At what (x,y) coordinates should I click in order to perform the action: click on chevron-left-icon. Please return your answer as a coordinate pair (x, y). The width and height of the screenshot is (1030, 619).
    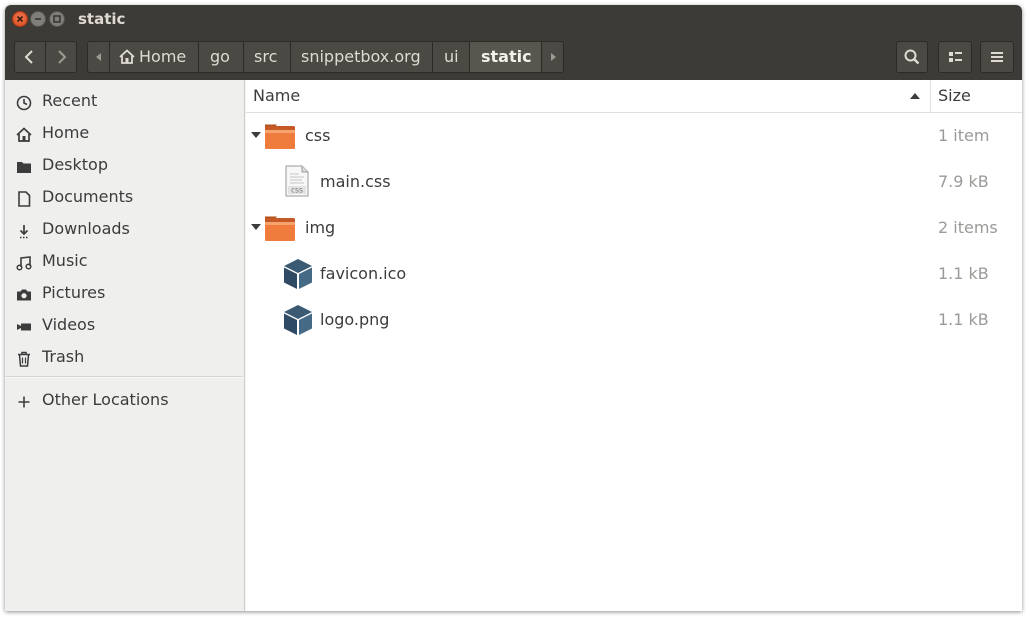
    Looking at the image, I should click on (28, 57).